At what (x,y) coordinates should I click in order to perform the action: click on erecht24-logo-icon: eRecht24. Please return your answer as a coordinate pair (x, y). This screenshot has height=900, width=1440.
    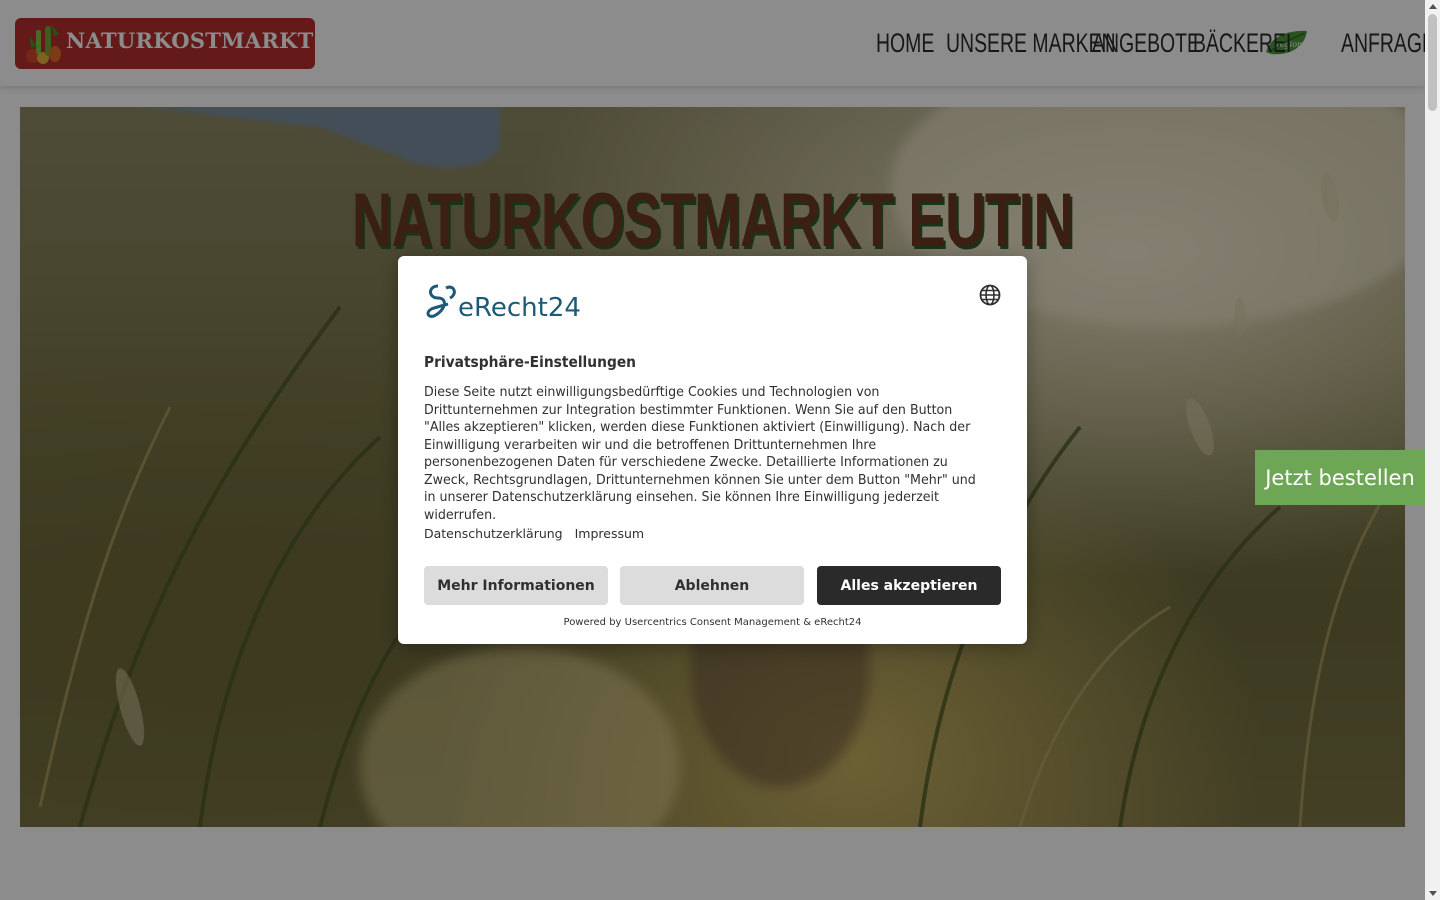
    Looking at the image, I should click on (503, 303).